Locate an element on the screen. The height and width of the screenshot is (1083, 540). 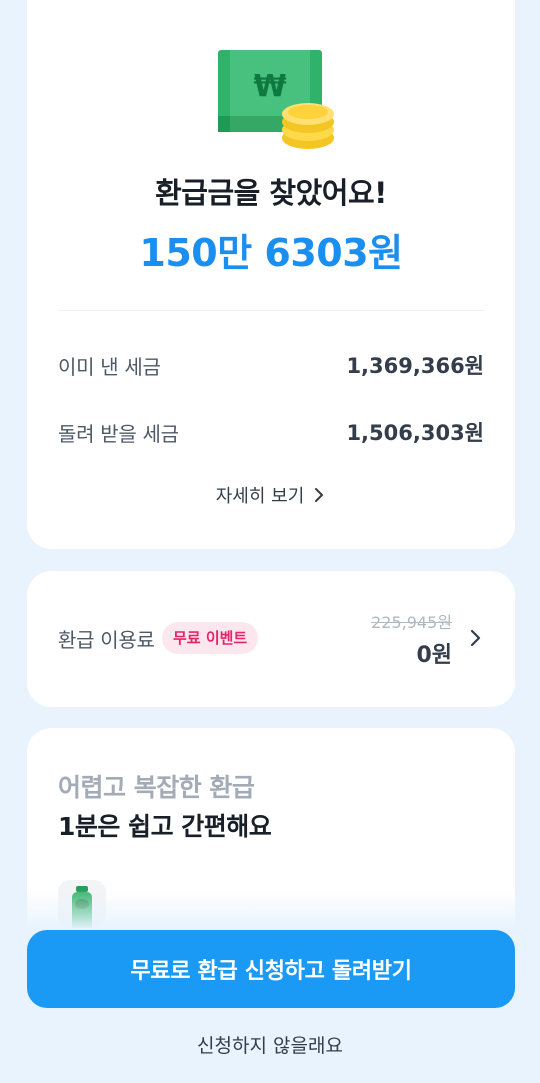
money-bill-coins-icon: ₩ is located at coordinates (277, 101).